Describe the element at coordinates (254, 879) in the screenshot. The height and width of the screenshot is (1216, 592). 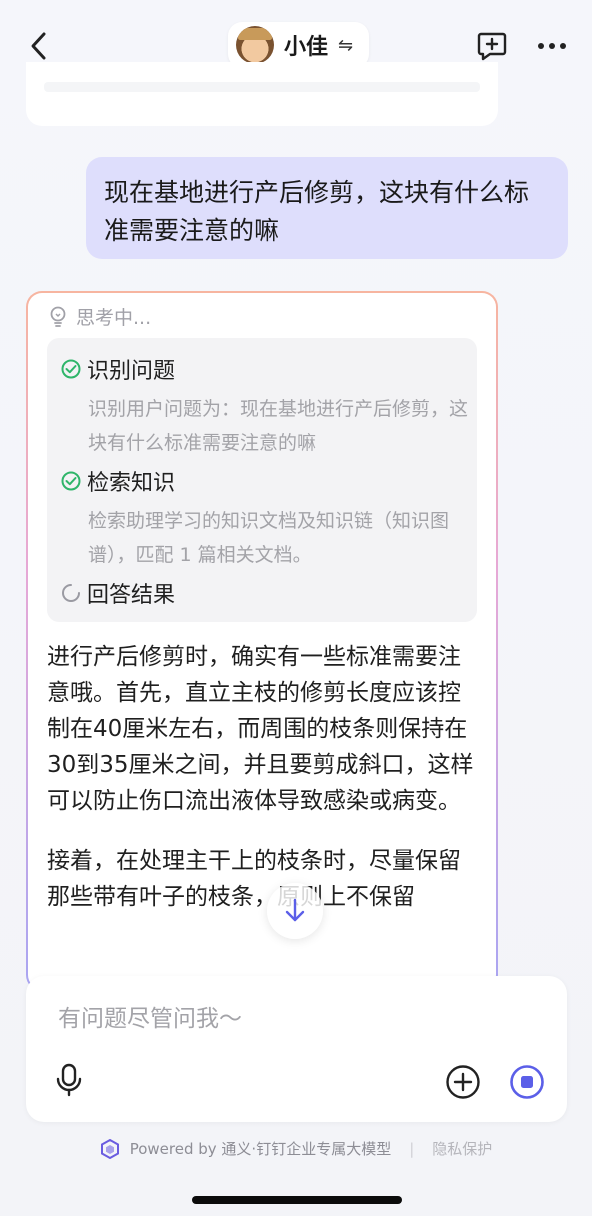
I see `answer-paragraph: 接着，在处理主干上的枝条时，尽量保留那些带有叶子的枝条，原则上不保留` at that location.